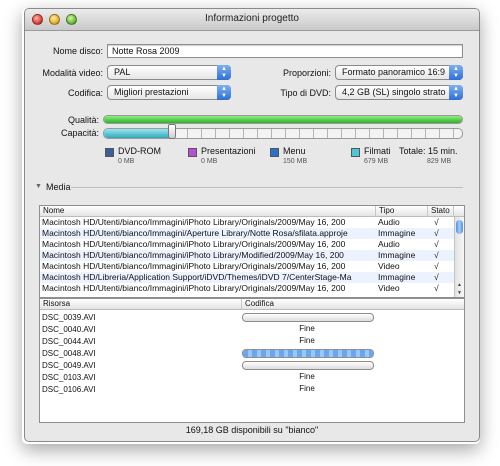 The height and width of the screenshot is (466, 500). Describe the element at coordinates (459, 293) in the screenshot. I see `scroll-down-arrow-icon: ▼` at that location.